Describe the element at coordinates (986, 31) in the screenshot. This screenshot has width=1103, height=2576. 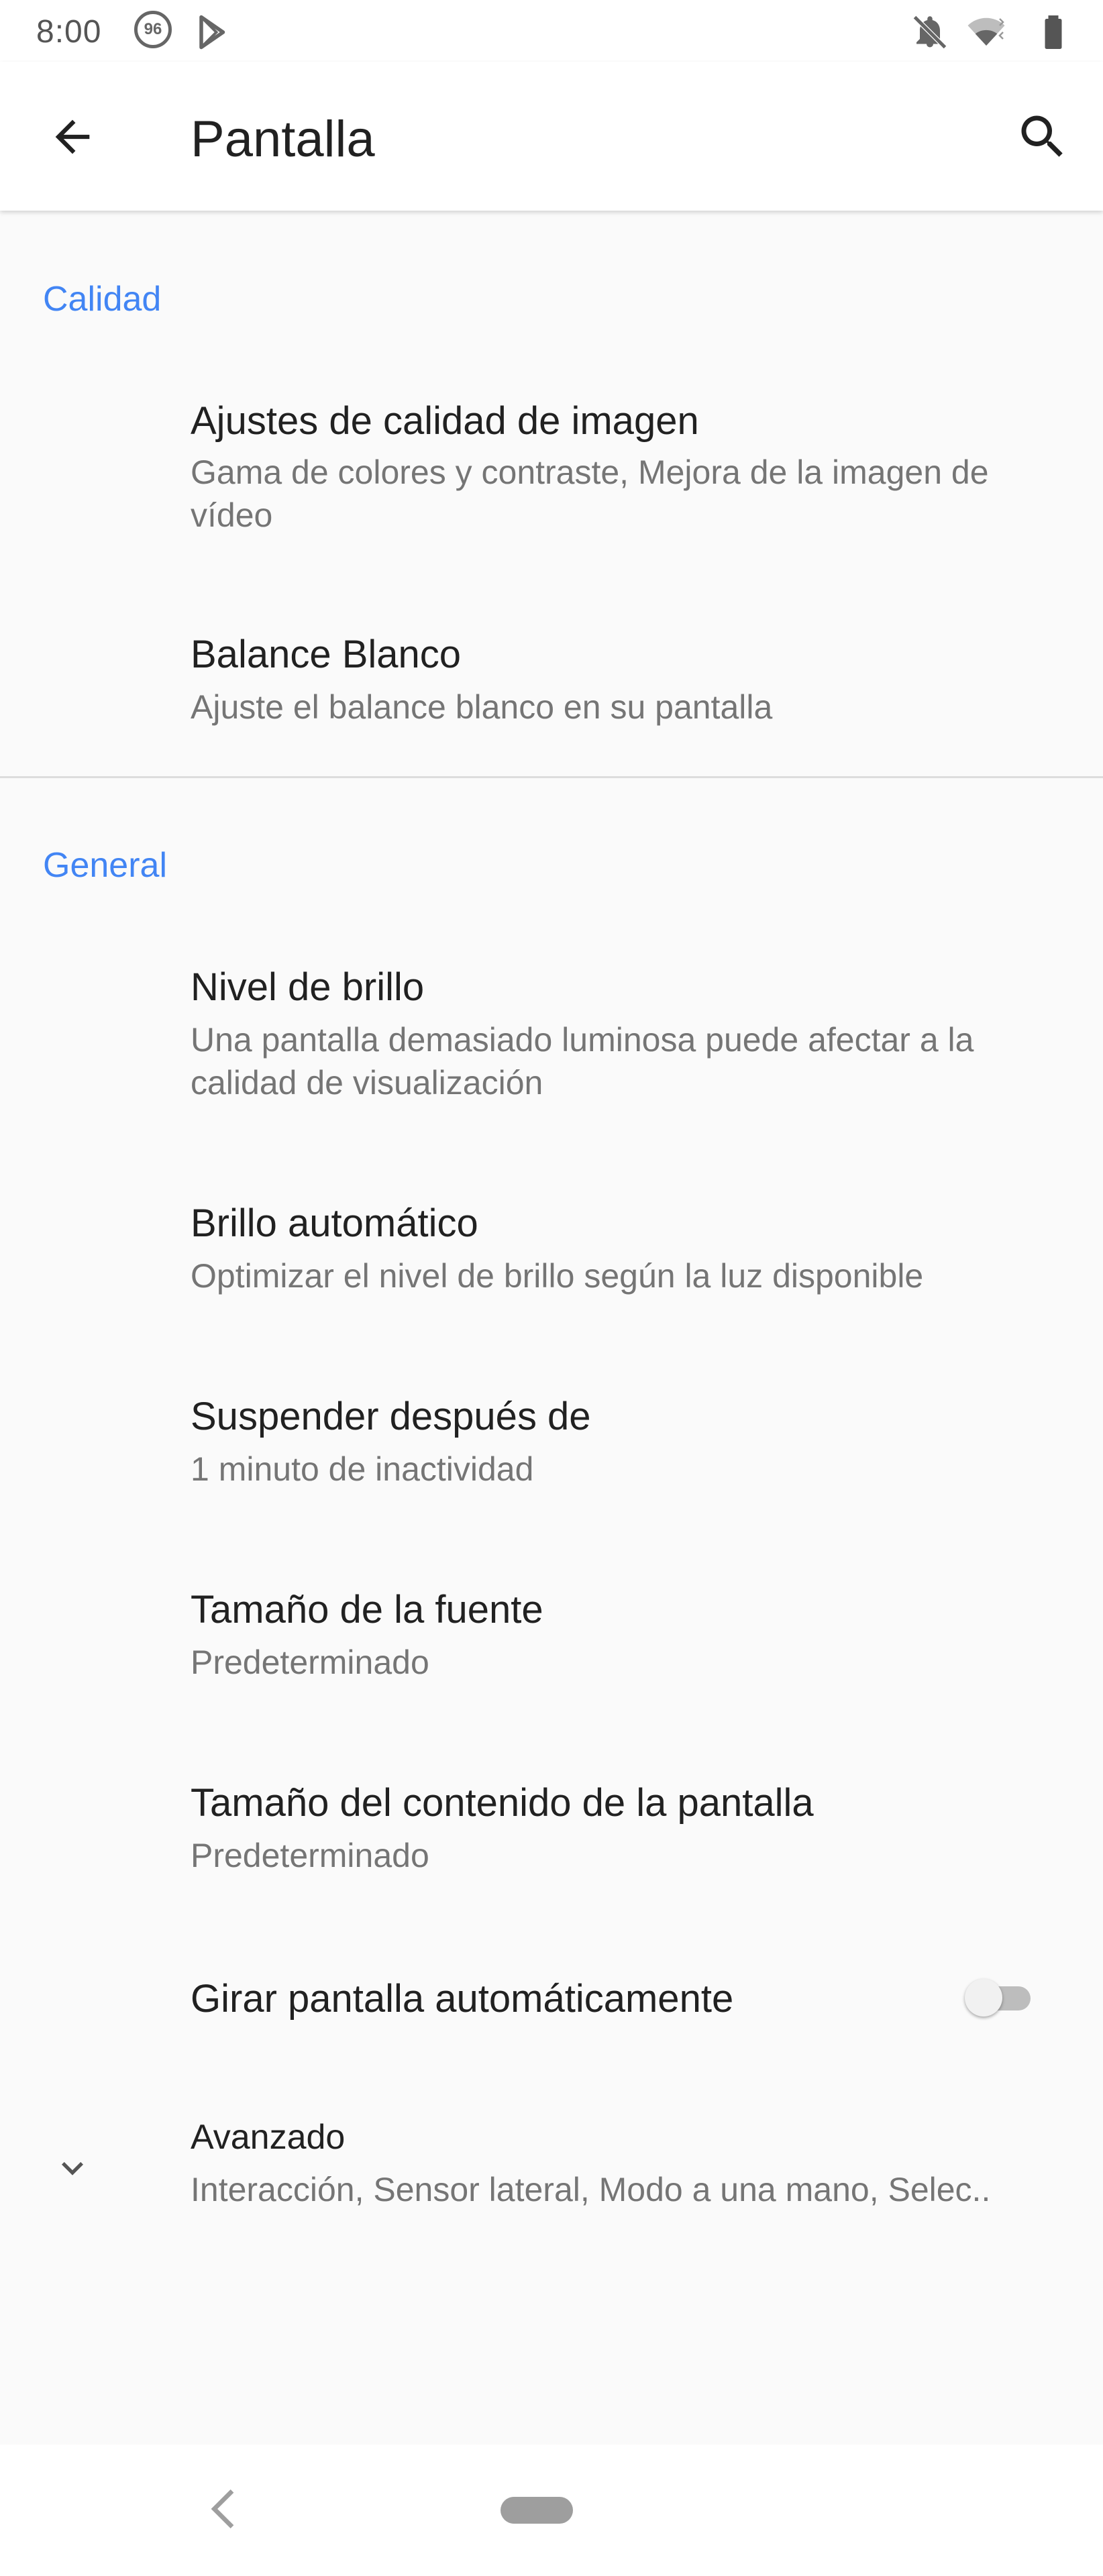
I see `wifi-icon` at that location.